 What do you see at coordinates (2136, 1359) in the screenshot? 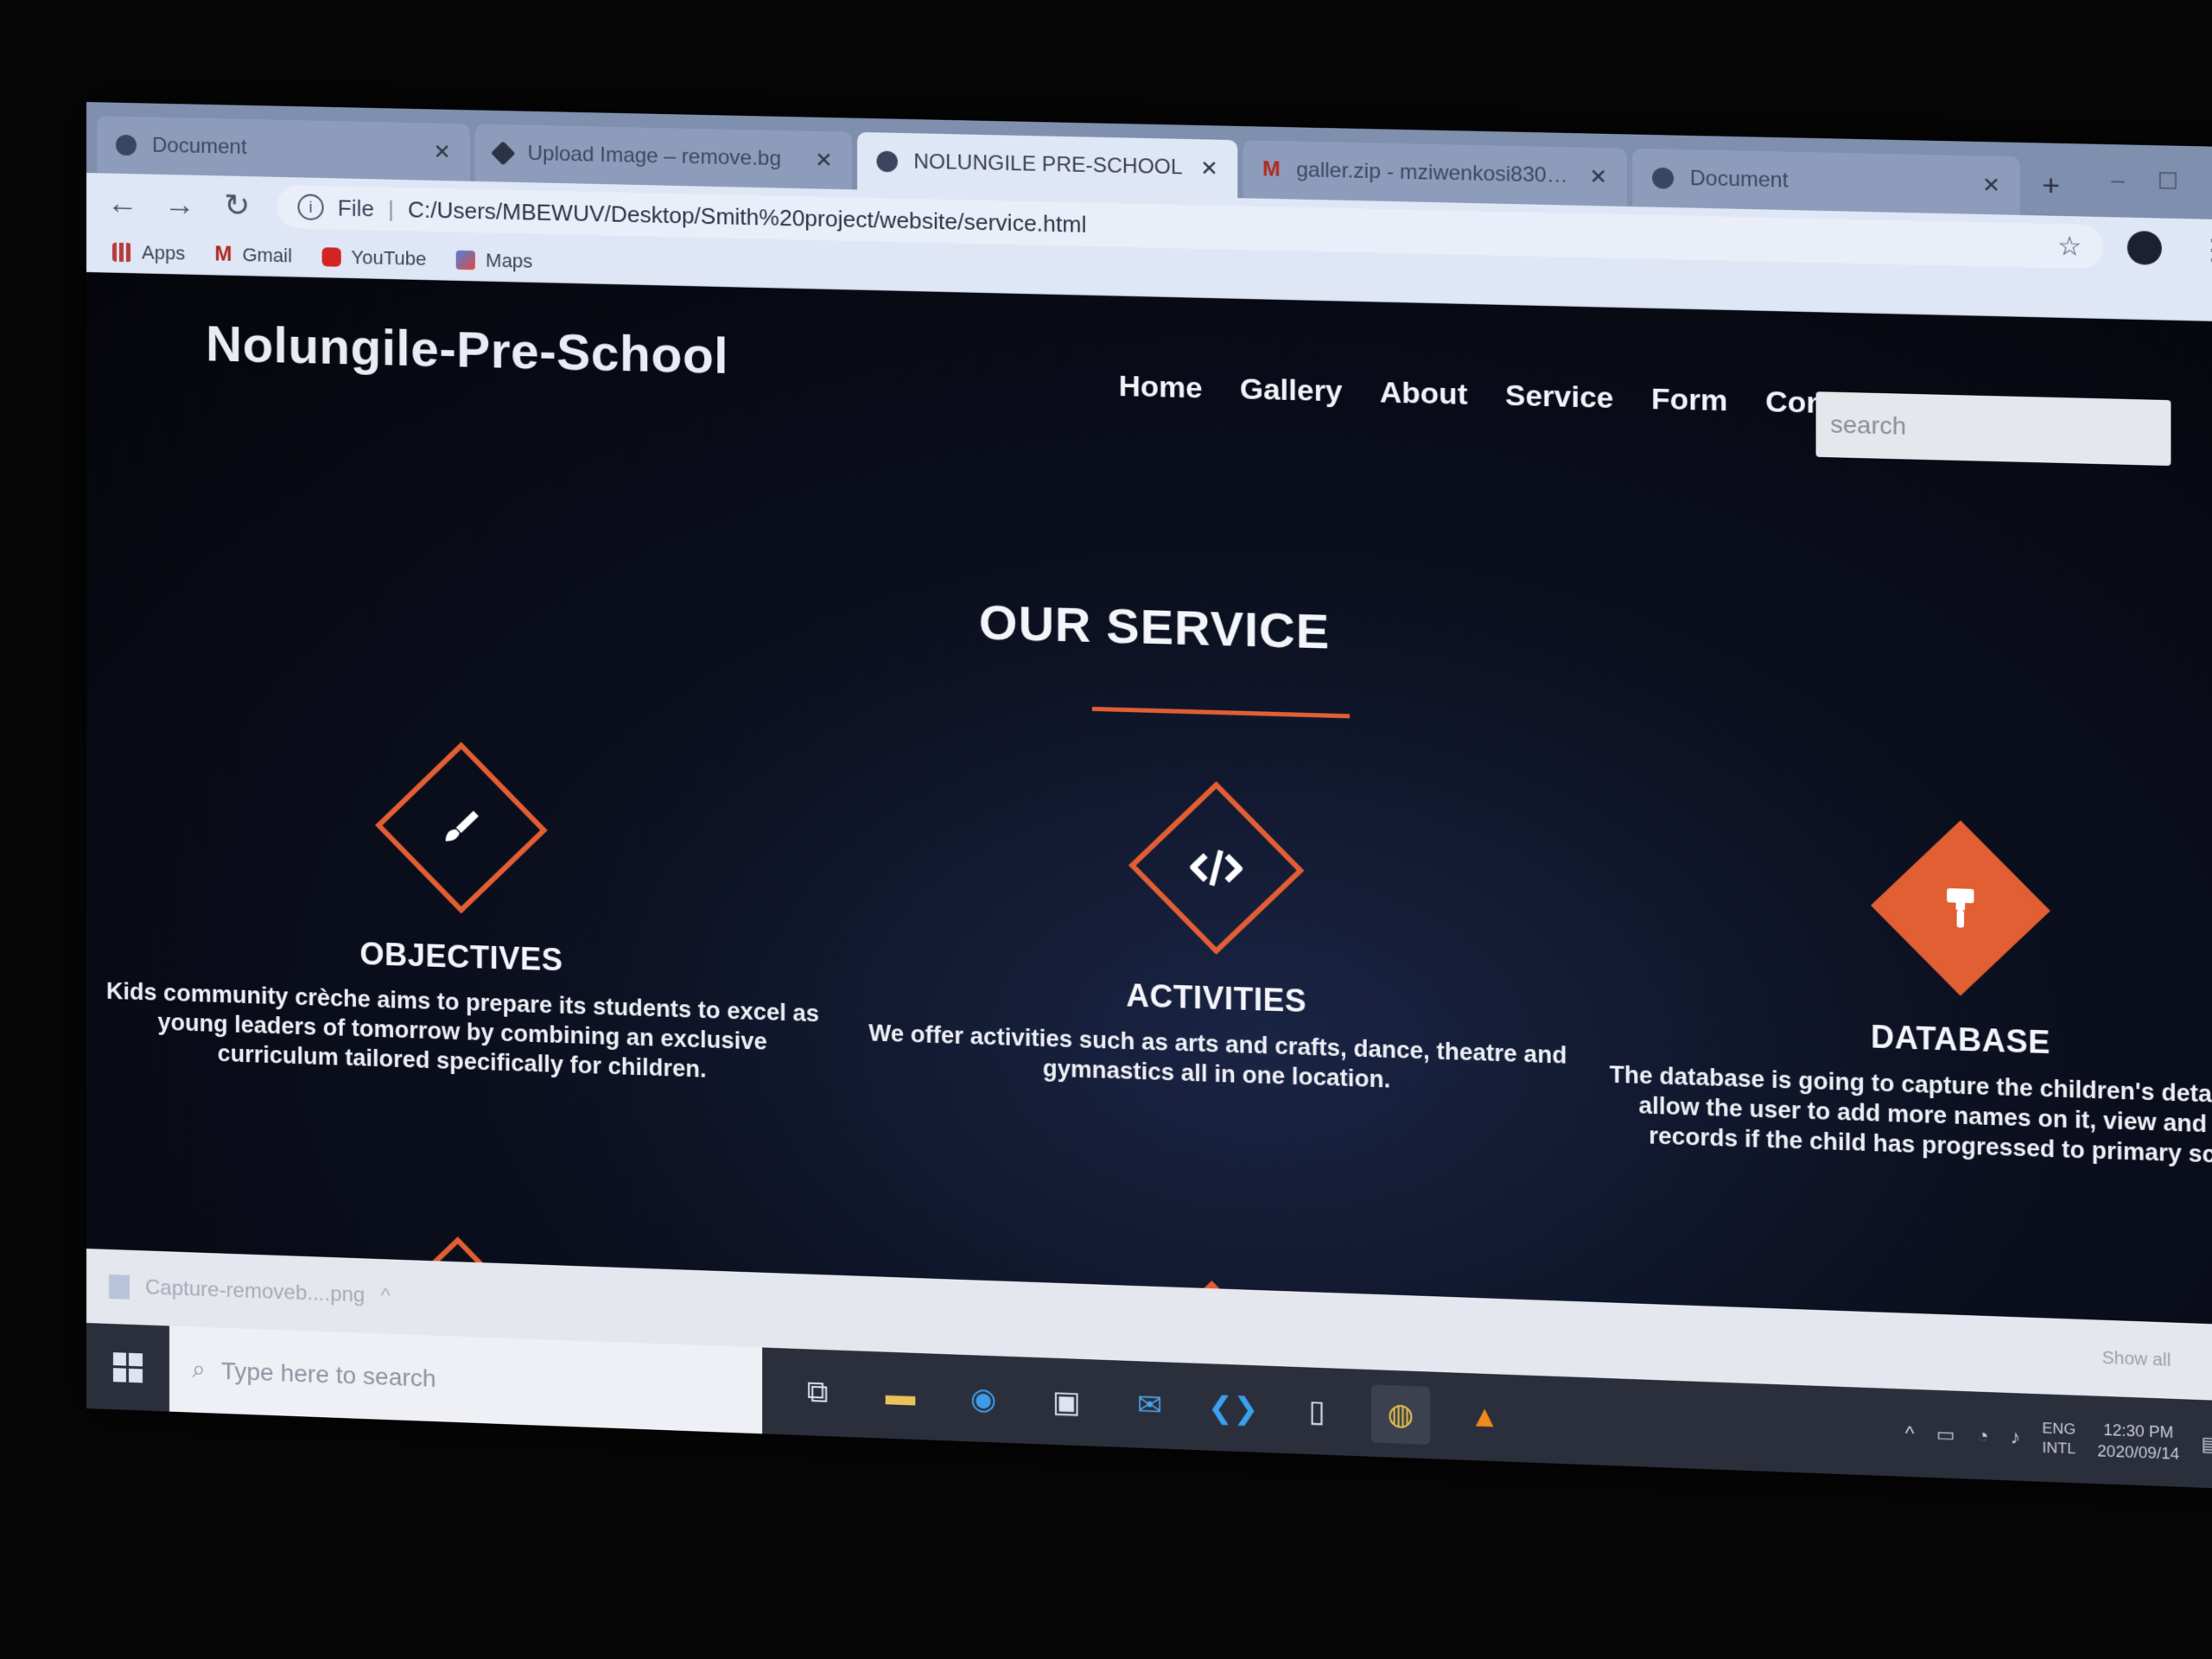
I see `show-all-button: Show all` at bounding box center [2136, 1359].